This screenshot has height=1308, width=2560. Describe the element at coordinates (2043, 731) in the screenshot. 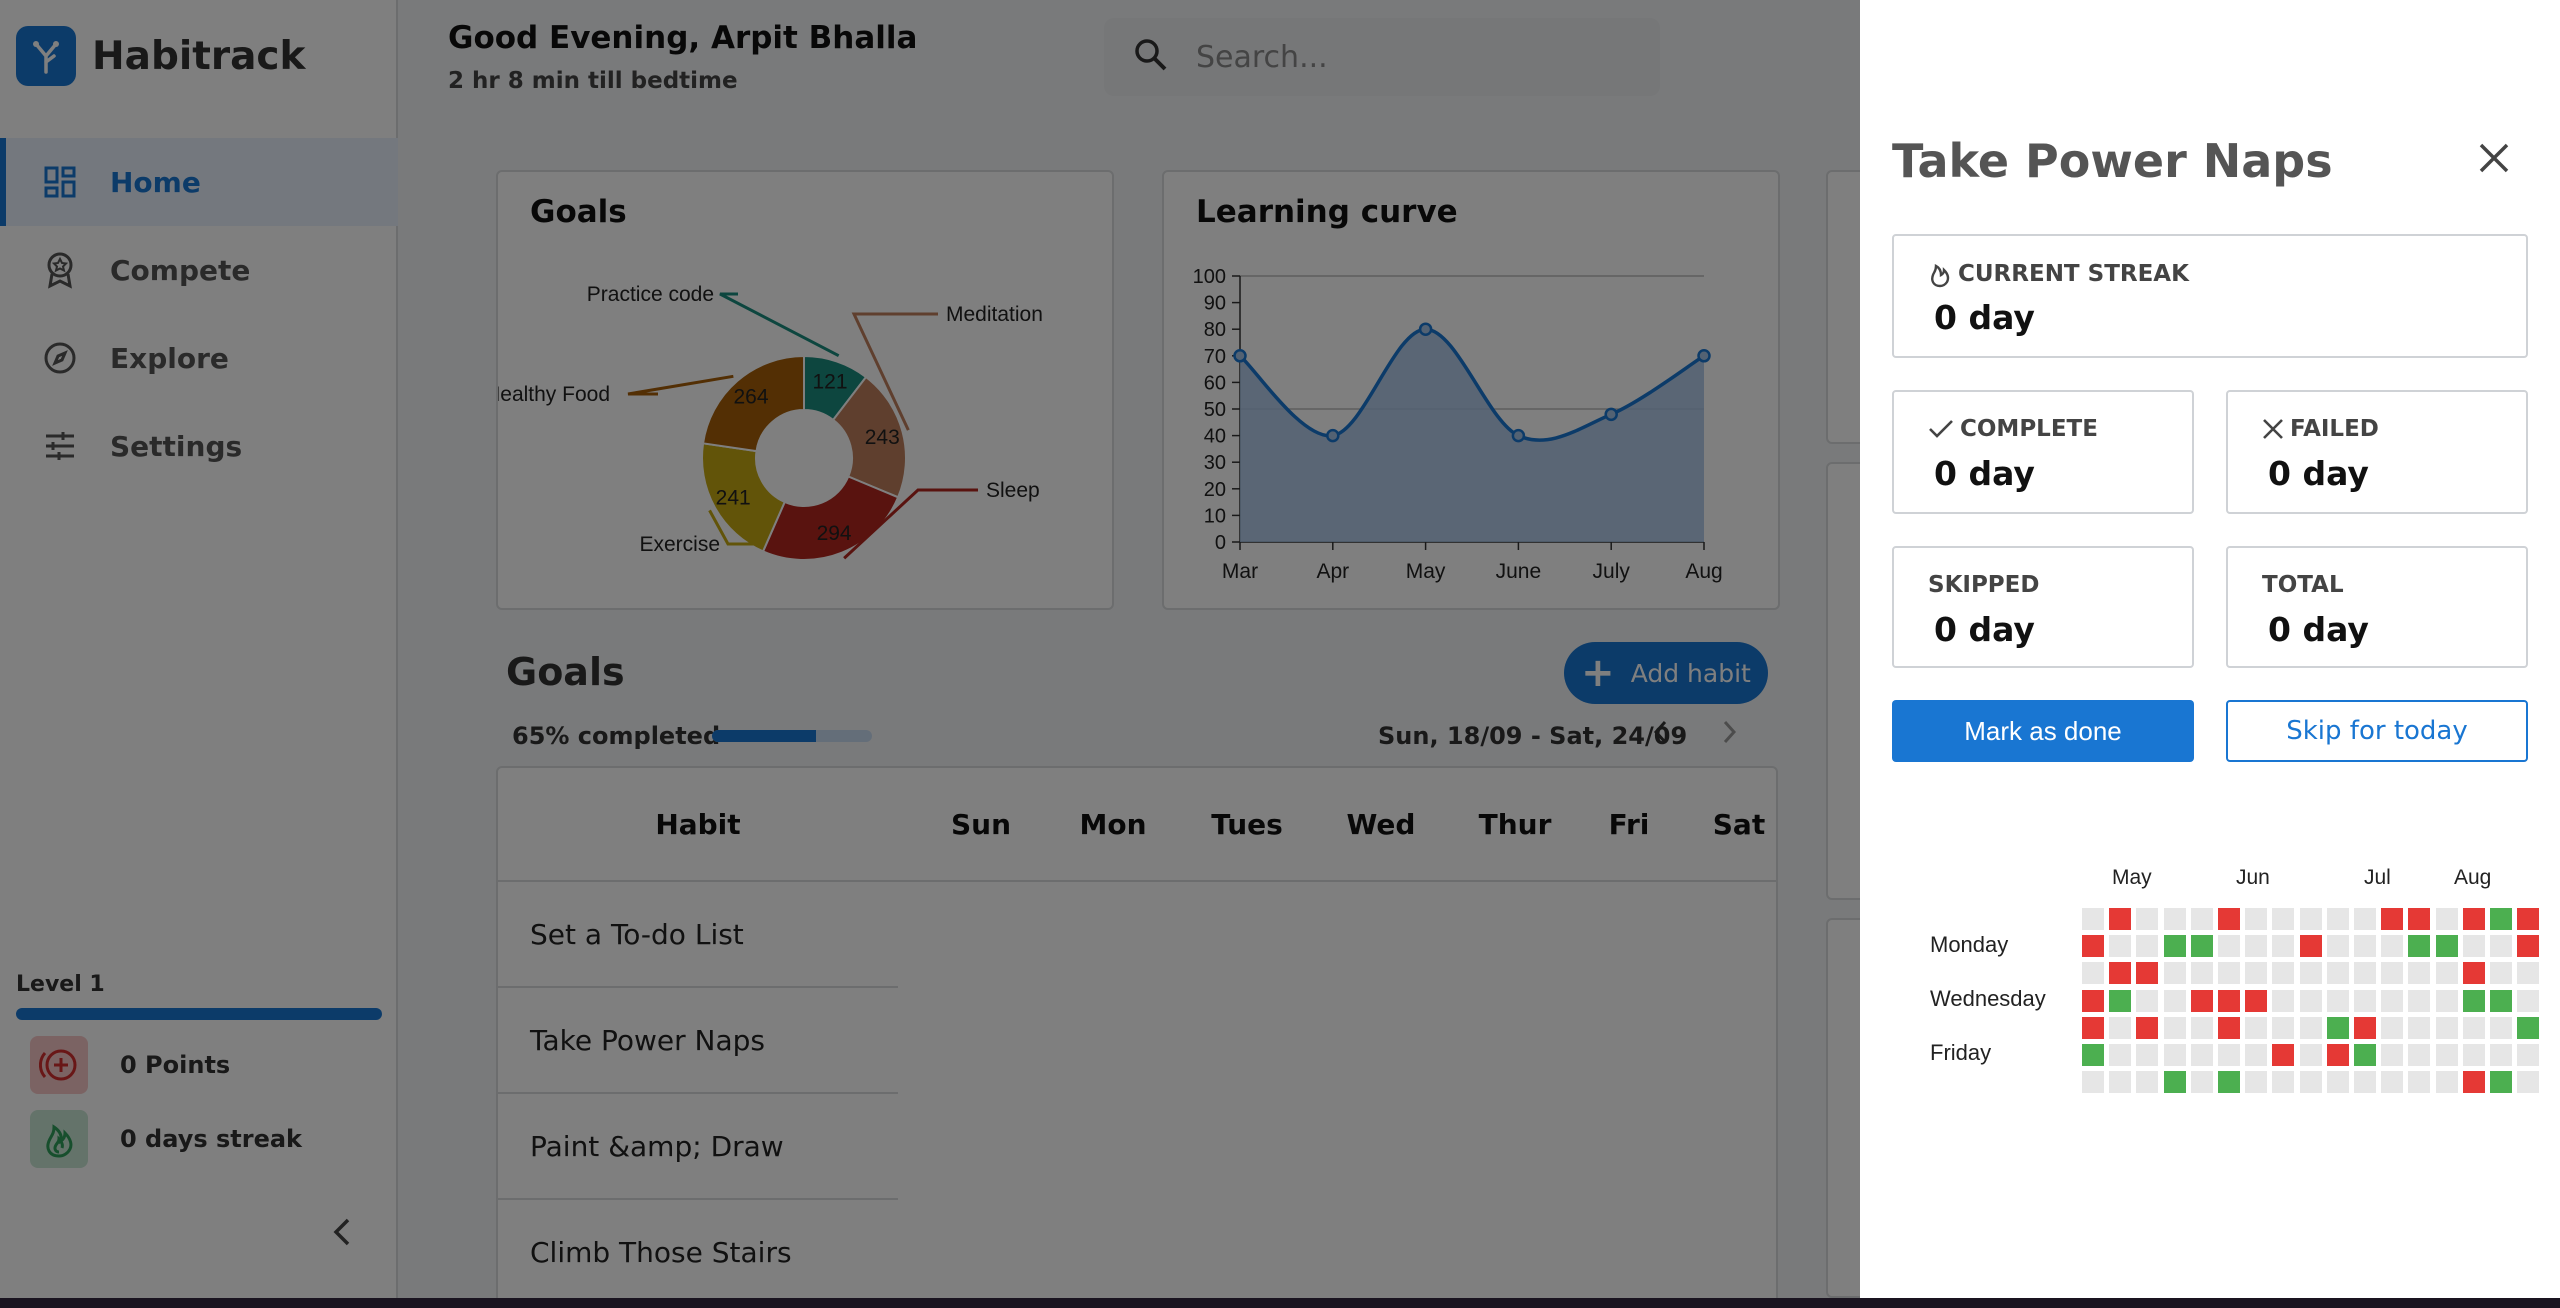

I see `mark-as-done-button: Mark as done` at that location.